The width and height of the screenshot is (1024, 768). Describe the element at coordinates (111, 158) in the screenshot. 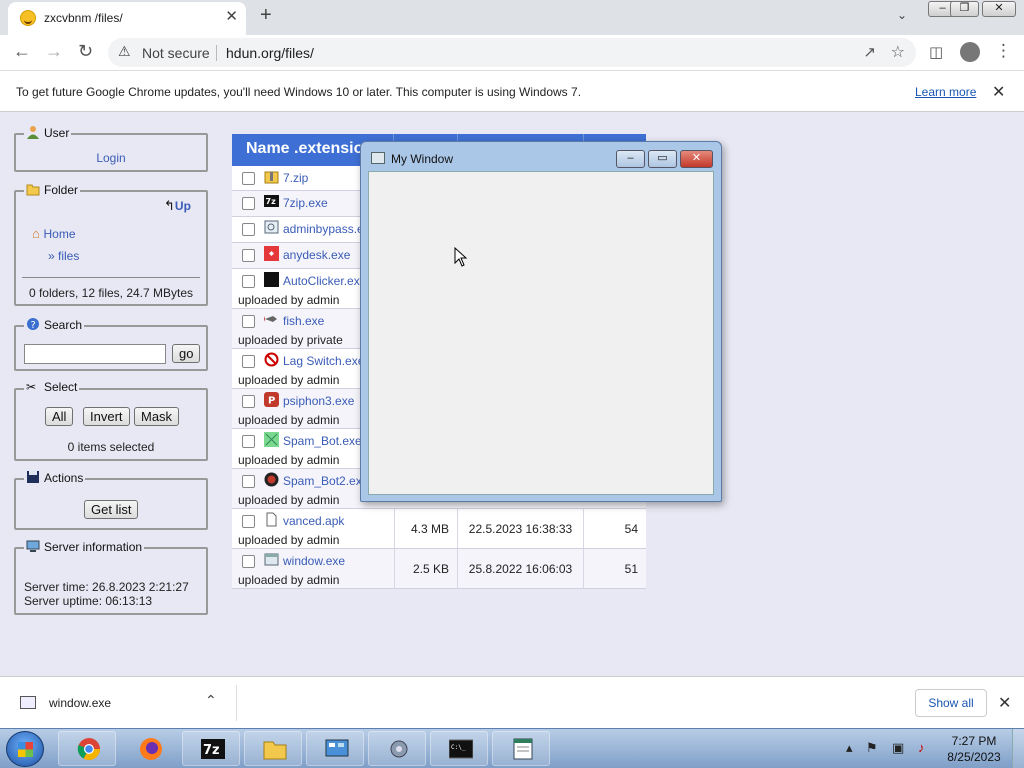

I see `login-link: Login` at that location.